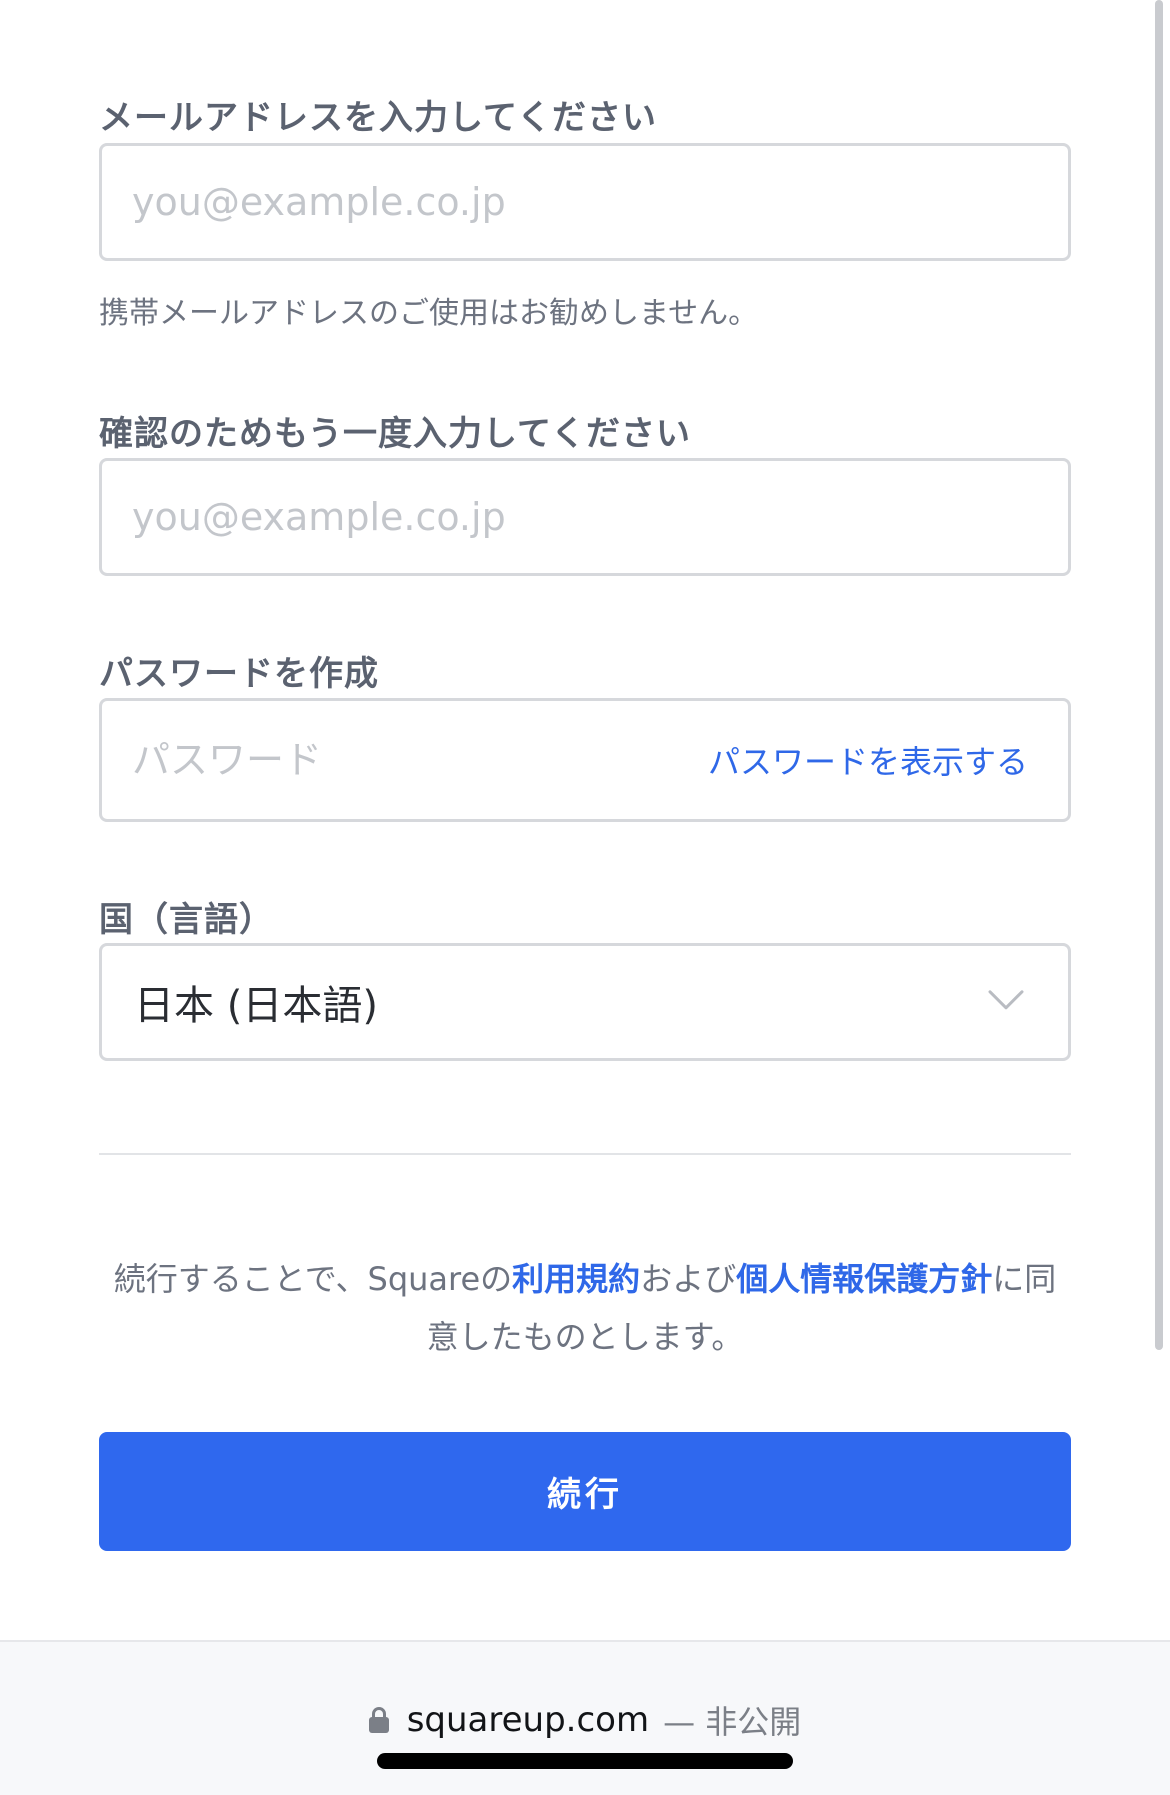 The height and width of the screenshot is (1795, 1170). What do you see at coordinates (256, 1006) in the screenshot?
I see `country-select-value: 日本 (日本語)` at bounding box center [256, 1006].